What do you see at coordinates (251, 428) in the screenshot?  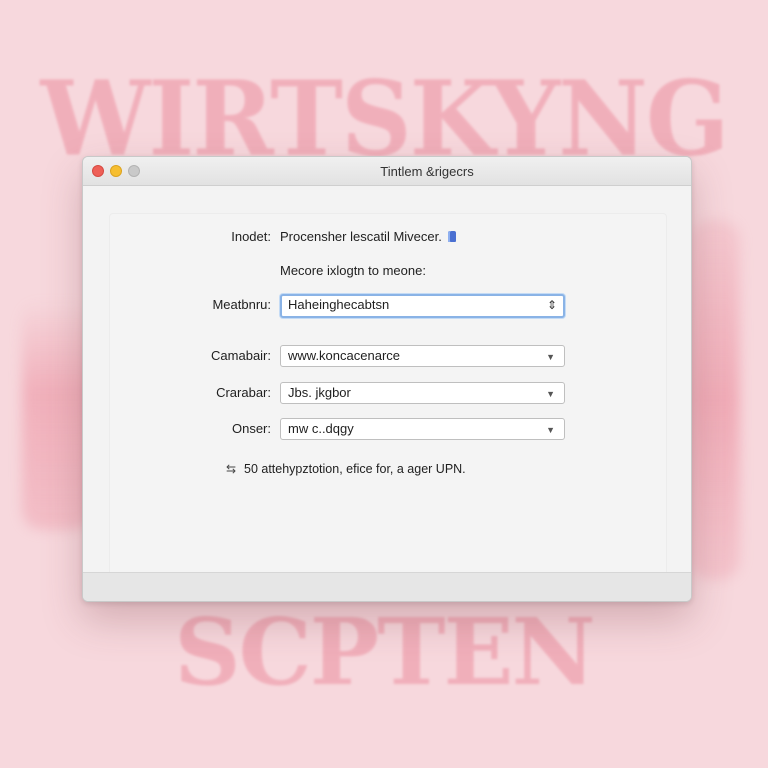 I see `onser-label: Onser:` at bounding box center [251, 428].